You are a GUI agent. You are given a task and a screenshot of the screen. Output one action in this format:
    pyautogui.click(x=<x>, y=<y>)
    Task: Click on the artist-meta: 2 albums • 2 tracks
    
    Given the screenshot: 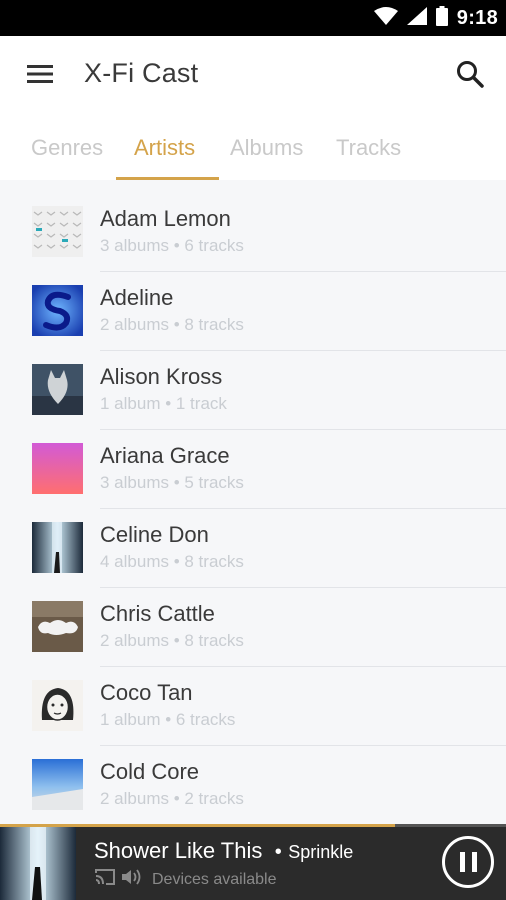 What is the action you would take?
    pyautogui.click(x=172, y=798)
    